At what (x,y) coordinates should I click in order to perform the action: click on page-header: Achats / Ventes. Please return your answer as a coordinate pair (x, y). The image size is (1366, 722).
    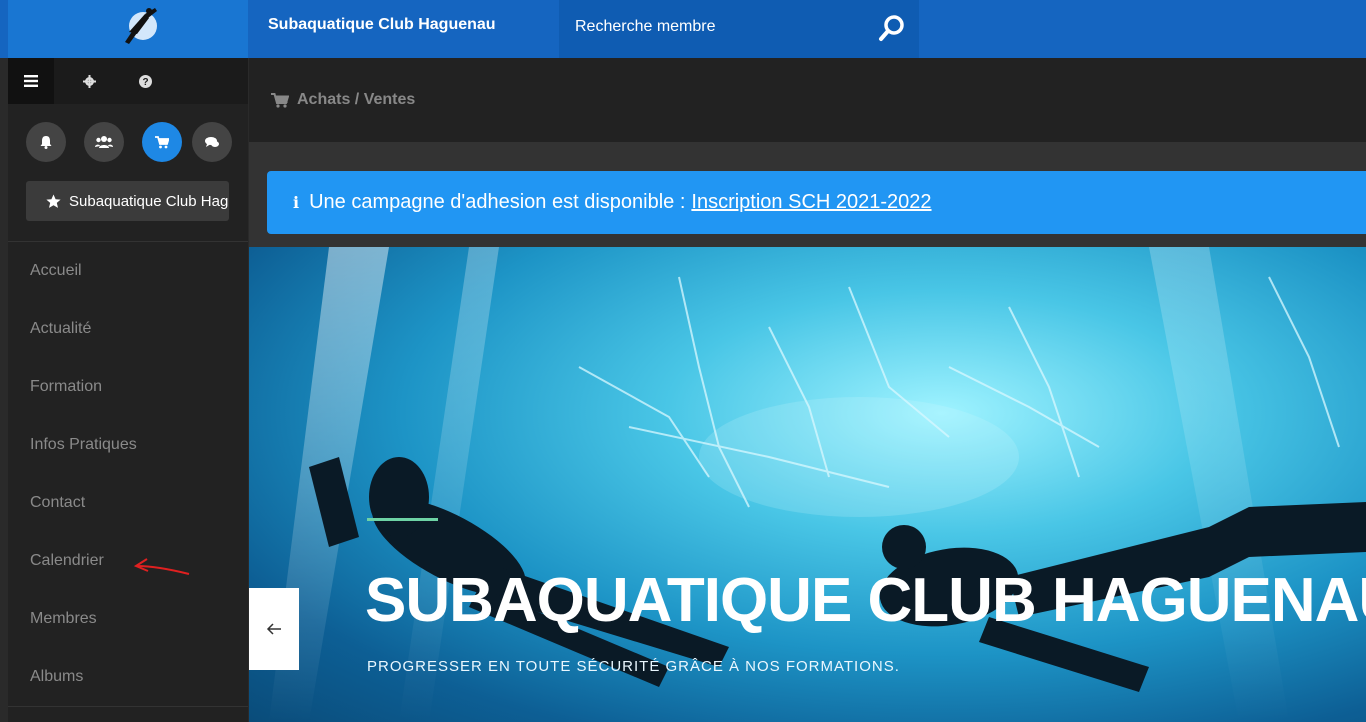
    Looking at the image, I should click on (807, 100).